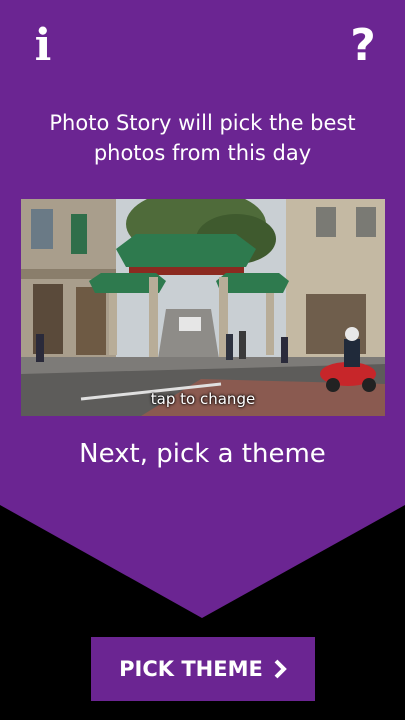 The width and height of the screenshot is (405, 720). Describe the element at coordinates (43, 46) in the screenshot. I see `info-button: i` at that location.